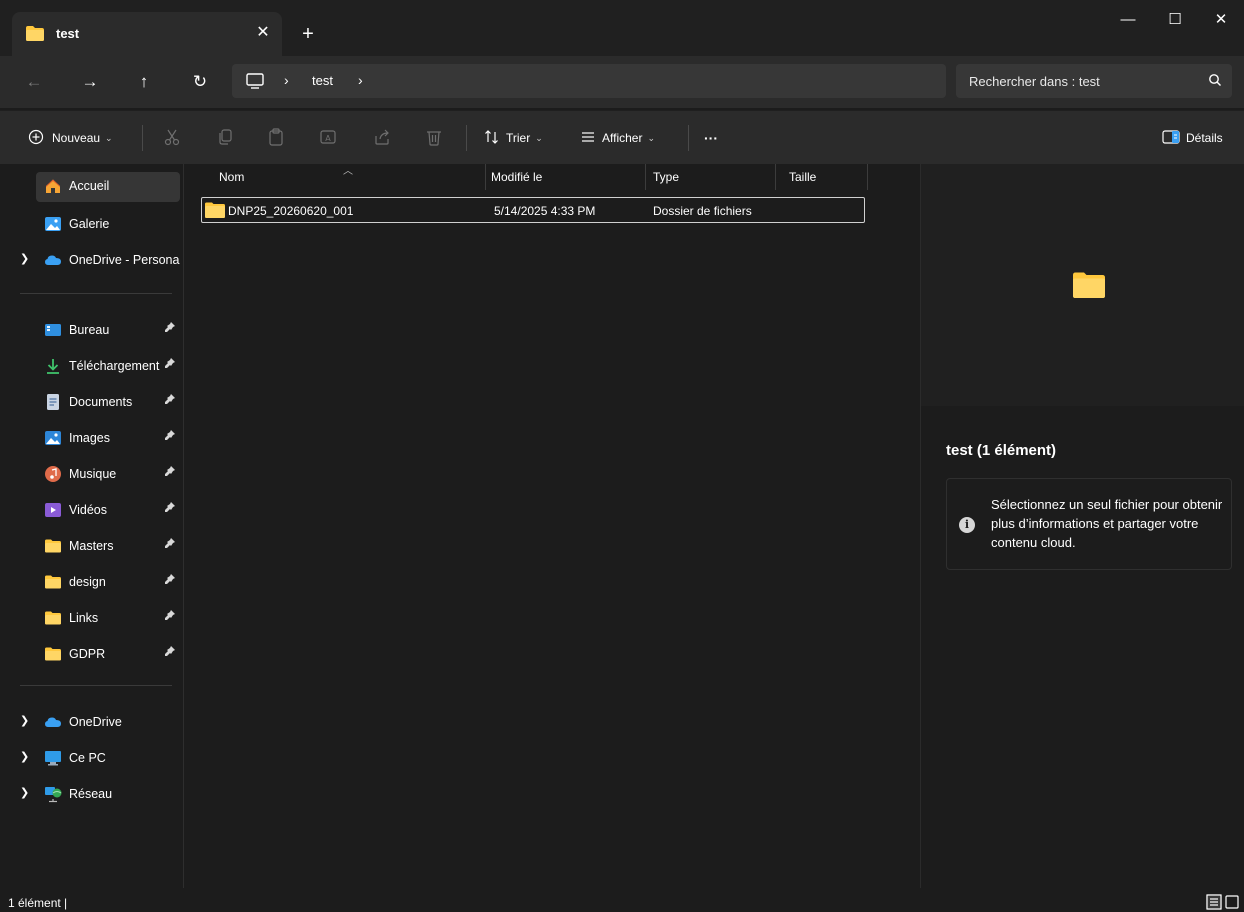 The width and height of the screenshot is (1244, 912). What do you see at coordinates (34, 82) in the screenshot?
I see `back-button: ←` at bounding box center [34, 82].